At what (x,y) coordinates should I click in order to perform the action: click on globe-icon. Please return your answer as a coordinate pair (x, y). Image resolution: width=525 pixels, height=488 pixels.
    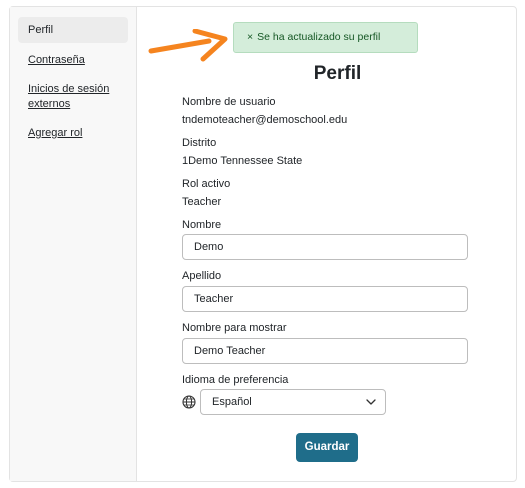
    Looking at the image, I should click on (189, 402).